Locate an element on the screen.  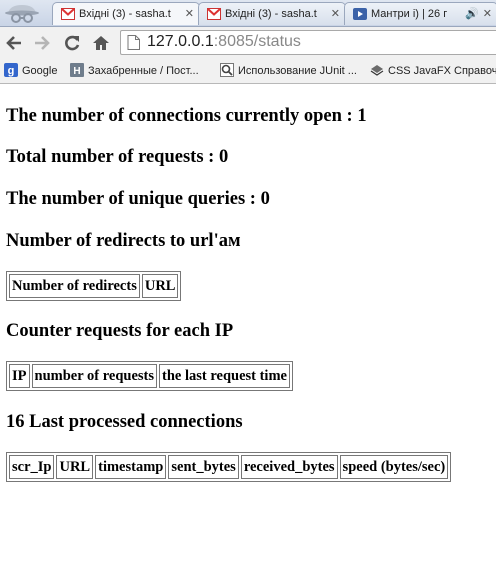
column-header: the last request time is located at coordinates (224, 376).